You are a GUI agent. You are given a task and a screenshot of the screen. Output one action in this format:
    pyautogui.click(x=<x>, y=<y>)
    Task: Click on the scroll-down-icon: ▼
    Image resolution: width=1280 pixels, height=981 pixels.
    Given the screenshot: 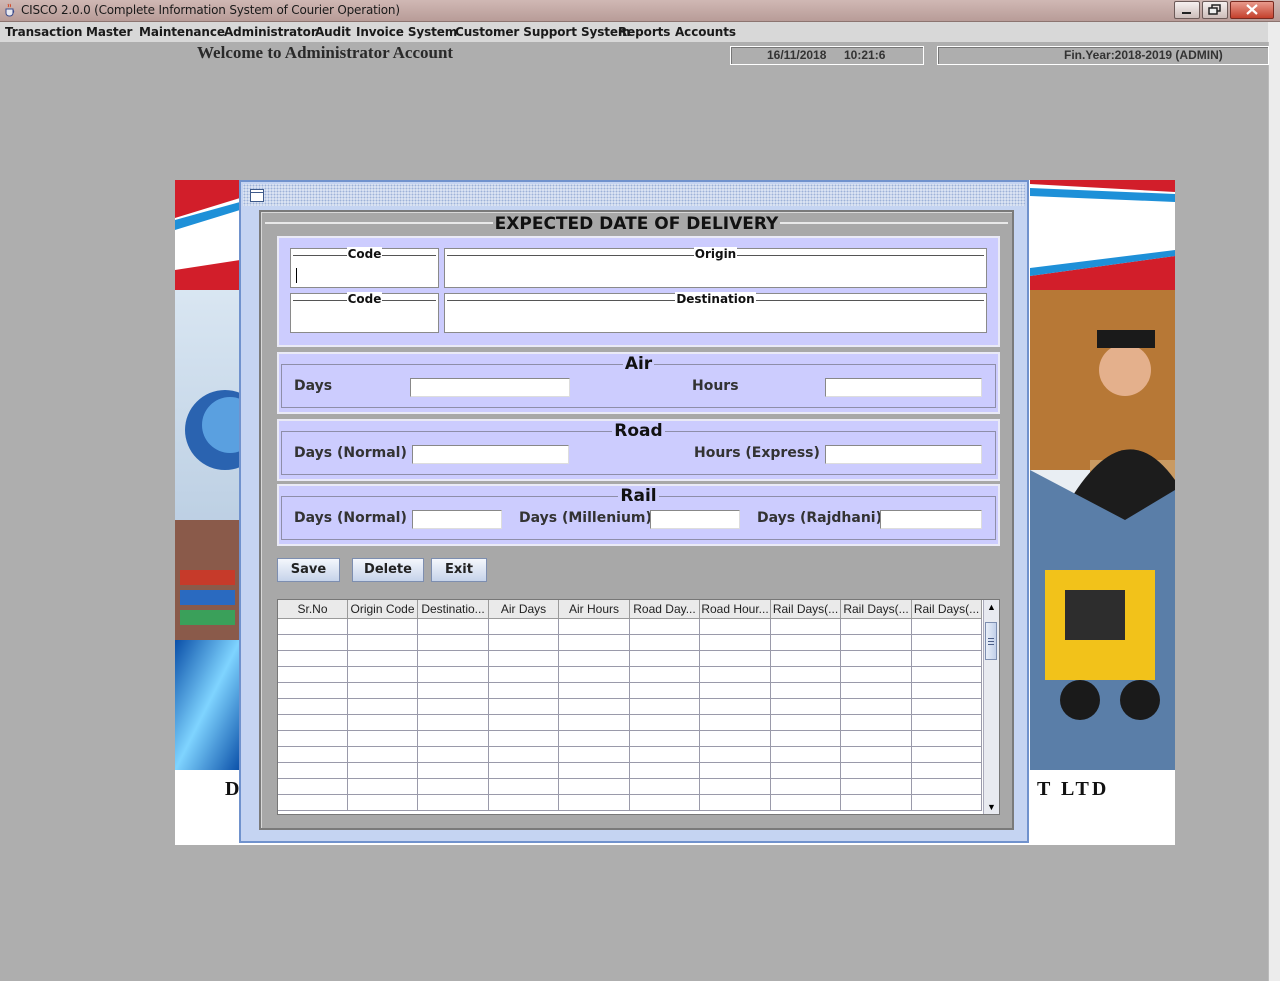 What is the action you would take?
    pyautogui.click(x=991, y=807)
    